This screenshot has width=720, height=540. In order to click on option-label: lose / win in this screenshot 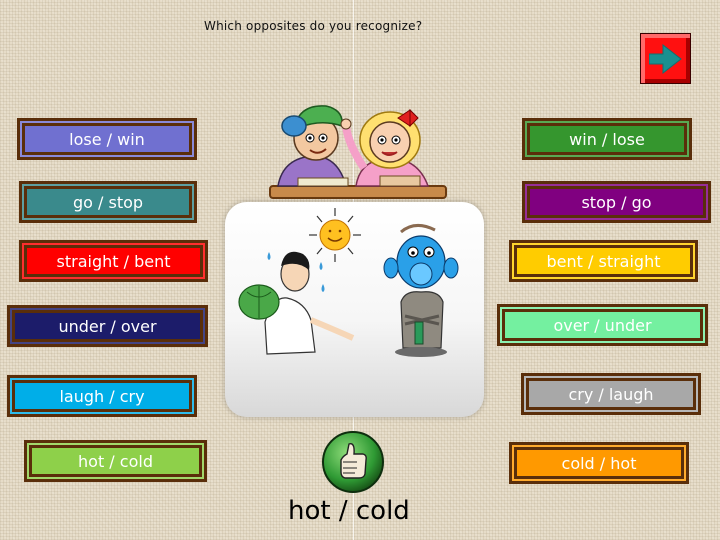, I will do `click(107, 139)`.